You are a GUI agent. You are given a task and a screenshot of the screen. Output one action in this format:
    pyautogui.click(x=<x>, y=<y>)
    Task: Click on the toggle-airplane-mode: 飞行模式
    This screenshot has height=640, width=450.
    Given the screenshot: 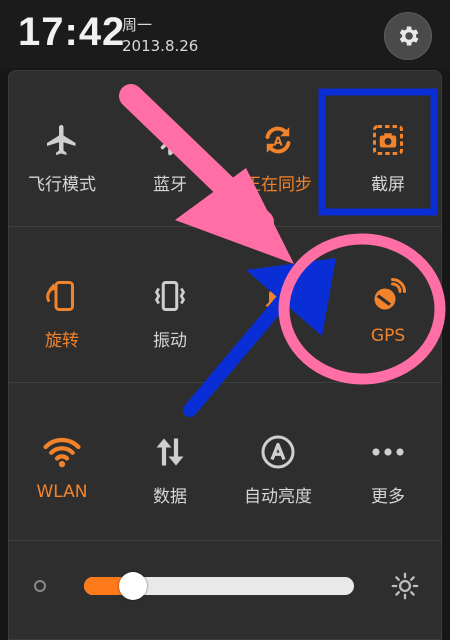 What is the action you would take?
    pyautogui.click(x=62, y=145)
    